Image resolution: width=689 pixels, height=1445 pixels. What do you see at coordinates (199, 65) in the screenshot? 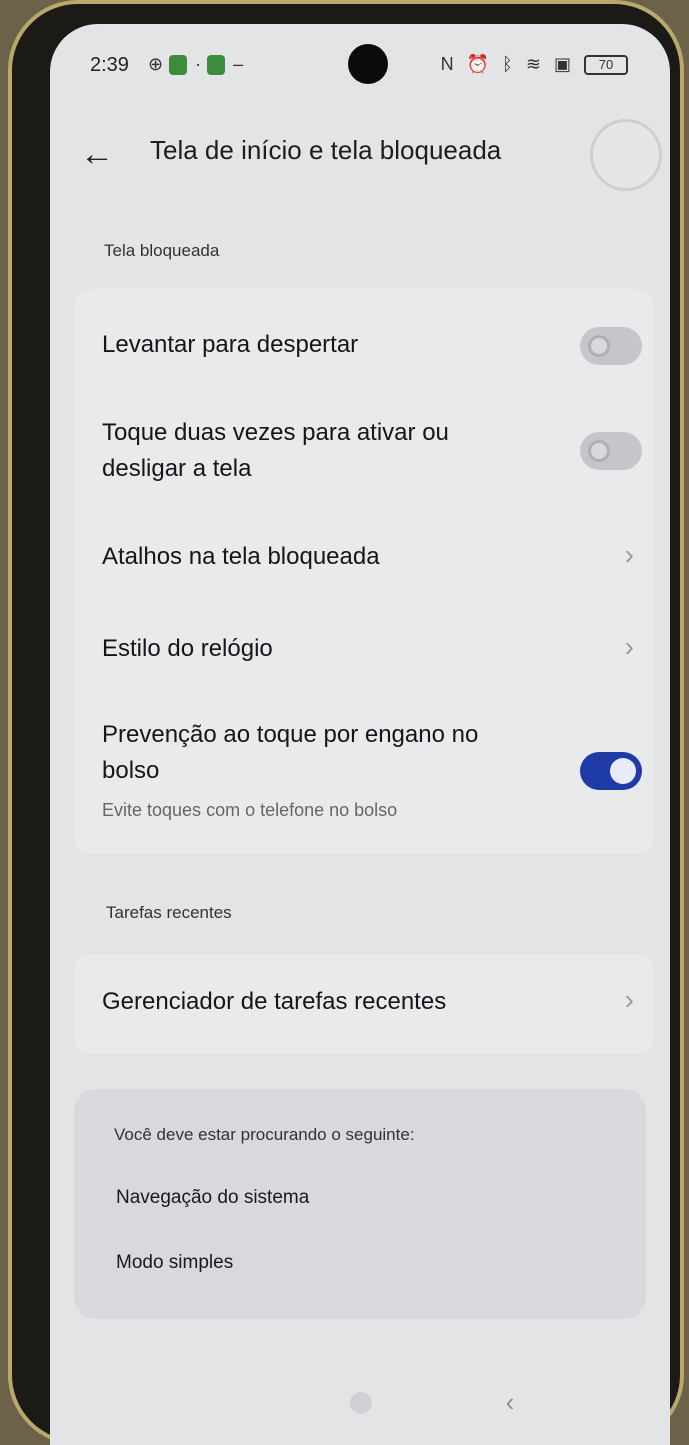
I see `notification-icons: ⊕ · –` at bounding box center [199, 65].